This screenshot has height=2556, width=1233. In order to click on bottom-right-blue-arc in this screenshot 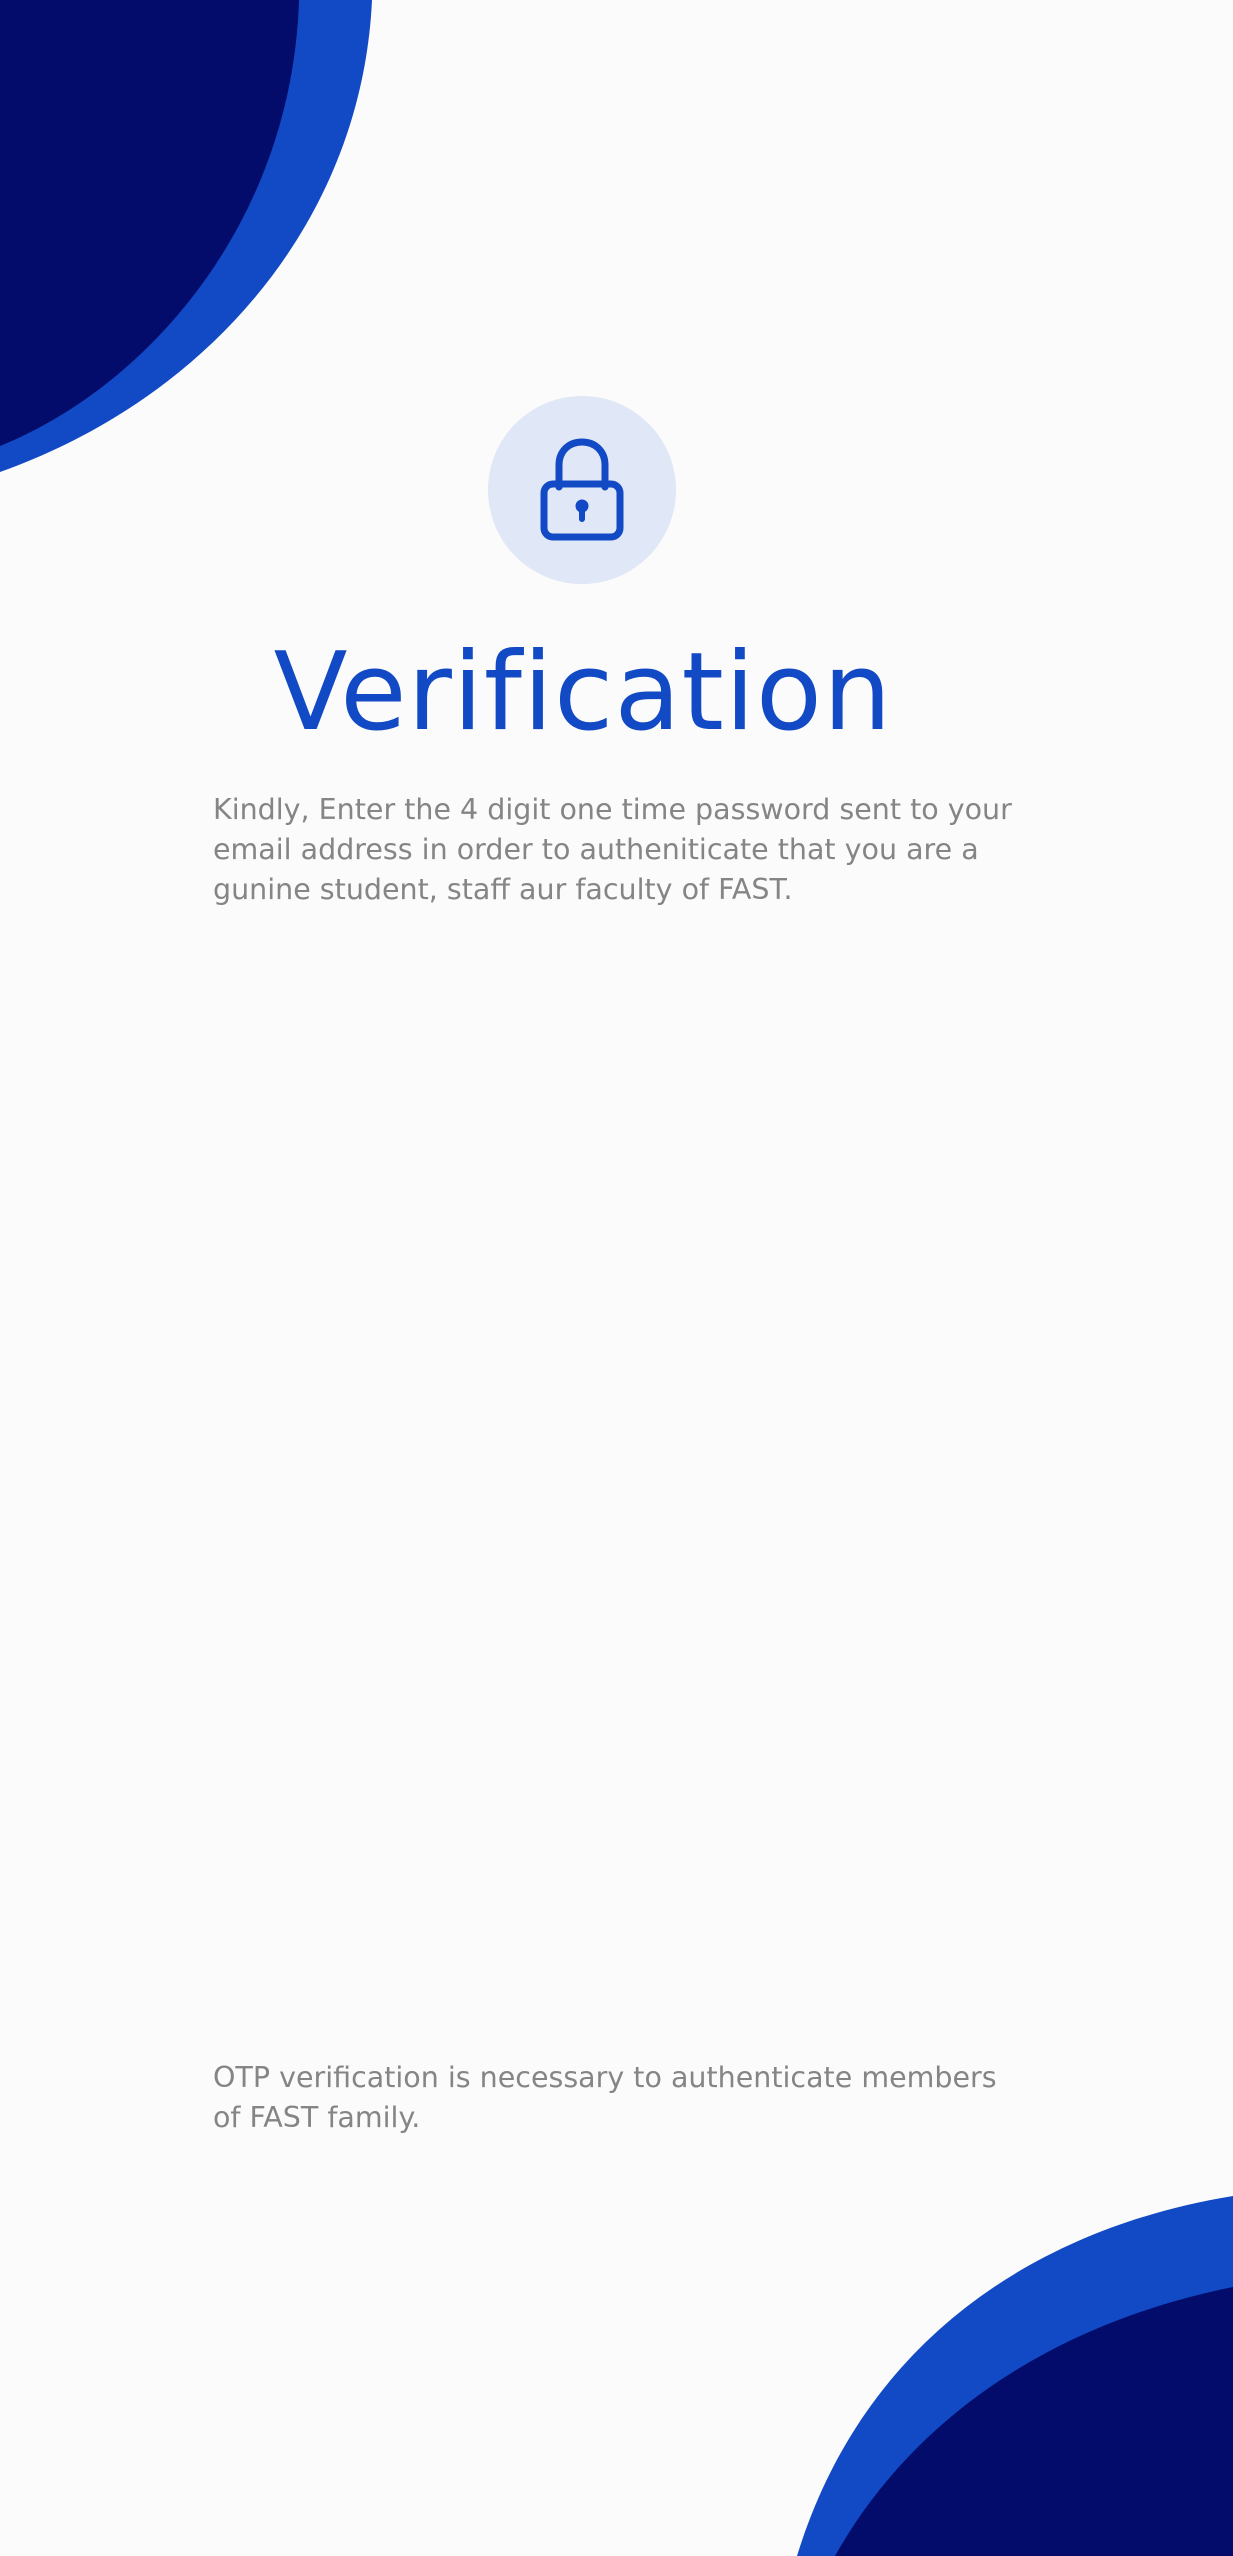, I will do `click(1015, 2376)`.